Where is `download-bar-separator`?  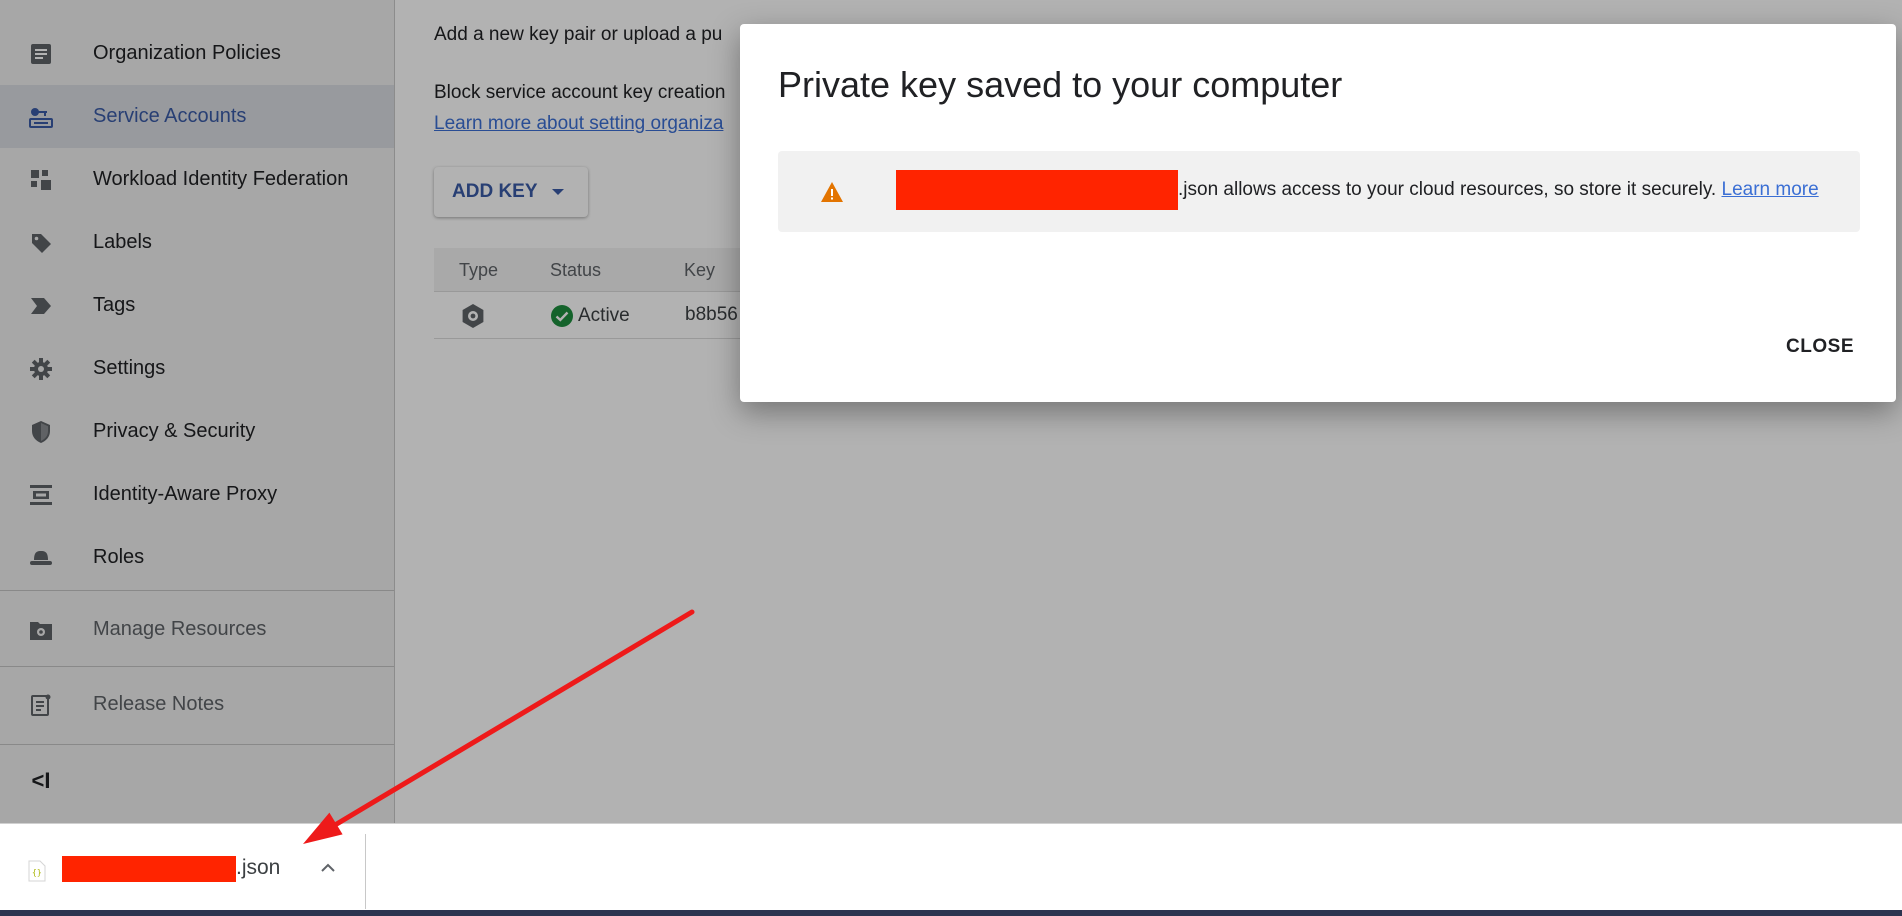 download-bar-separator is located at coordinates (365, 871).